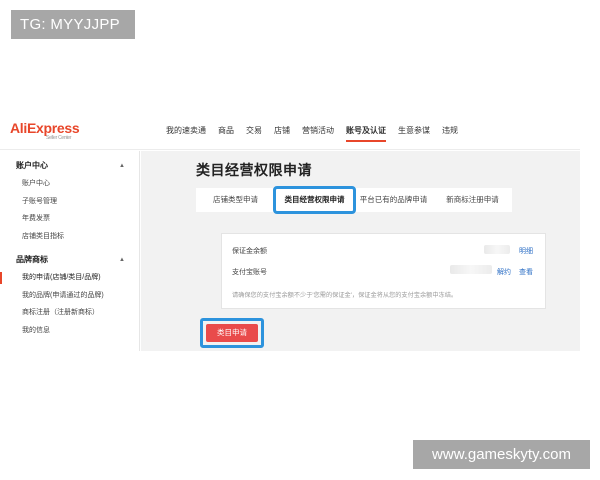 This screenshot has height=480, width=600. What do you see at coordinates (393, 200) in the screenshot?
I see `tab-existing-brand: 平台已有的品牌申请` at bounding box center [393, 200].